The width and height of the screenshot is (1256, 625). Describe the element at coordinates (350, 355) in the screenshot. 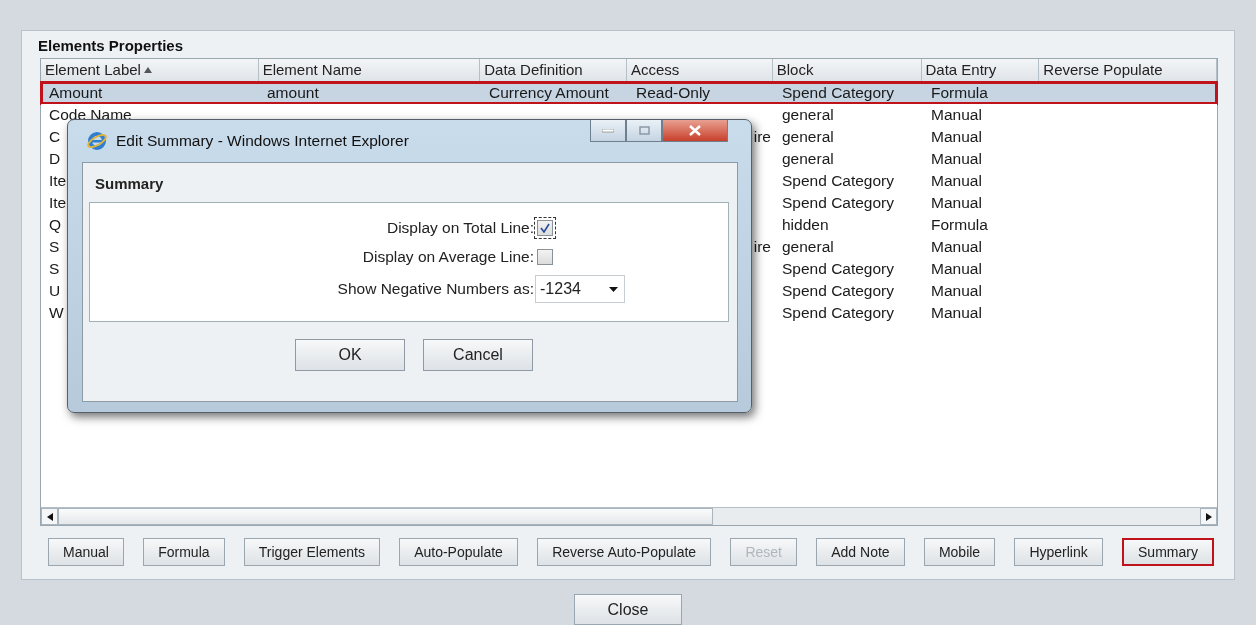

I see `dialog-button: OK` at that location.